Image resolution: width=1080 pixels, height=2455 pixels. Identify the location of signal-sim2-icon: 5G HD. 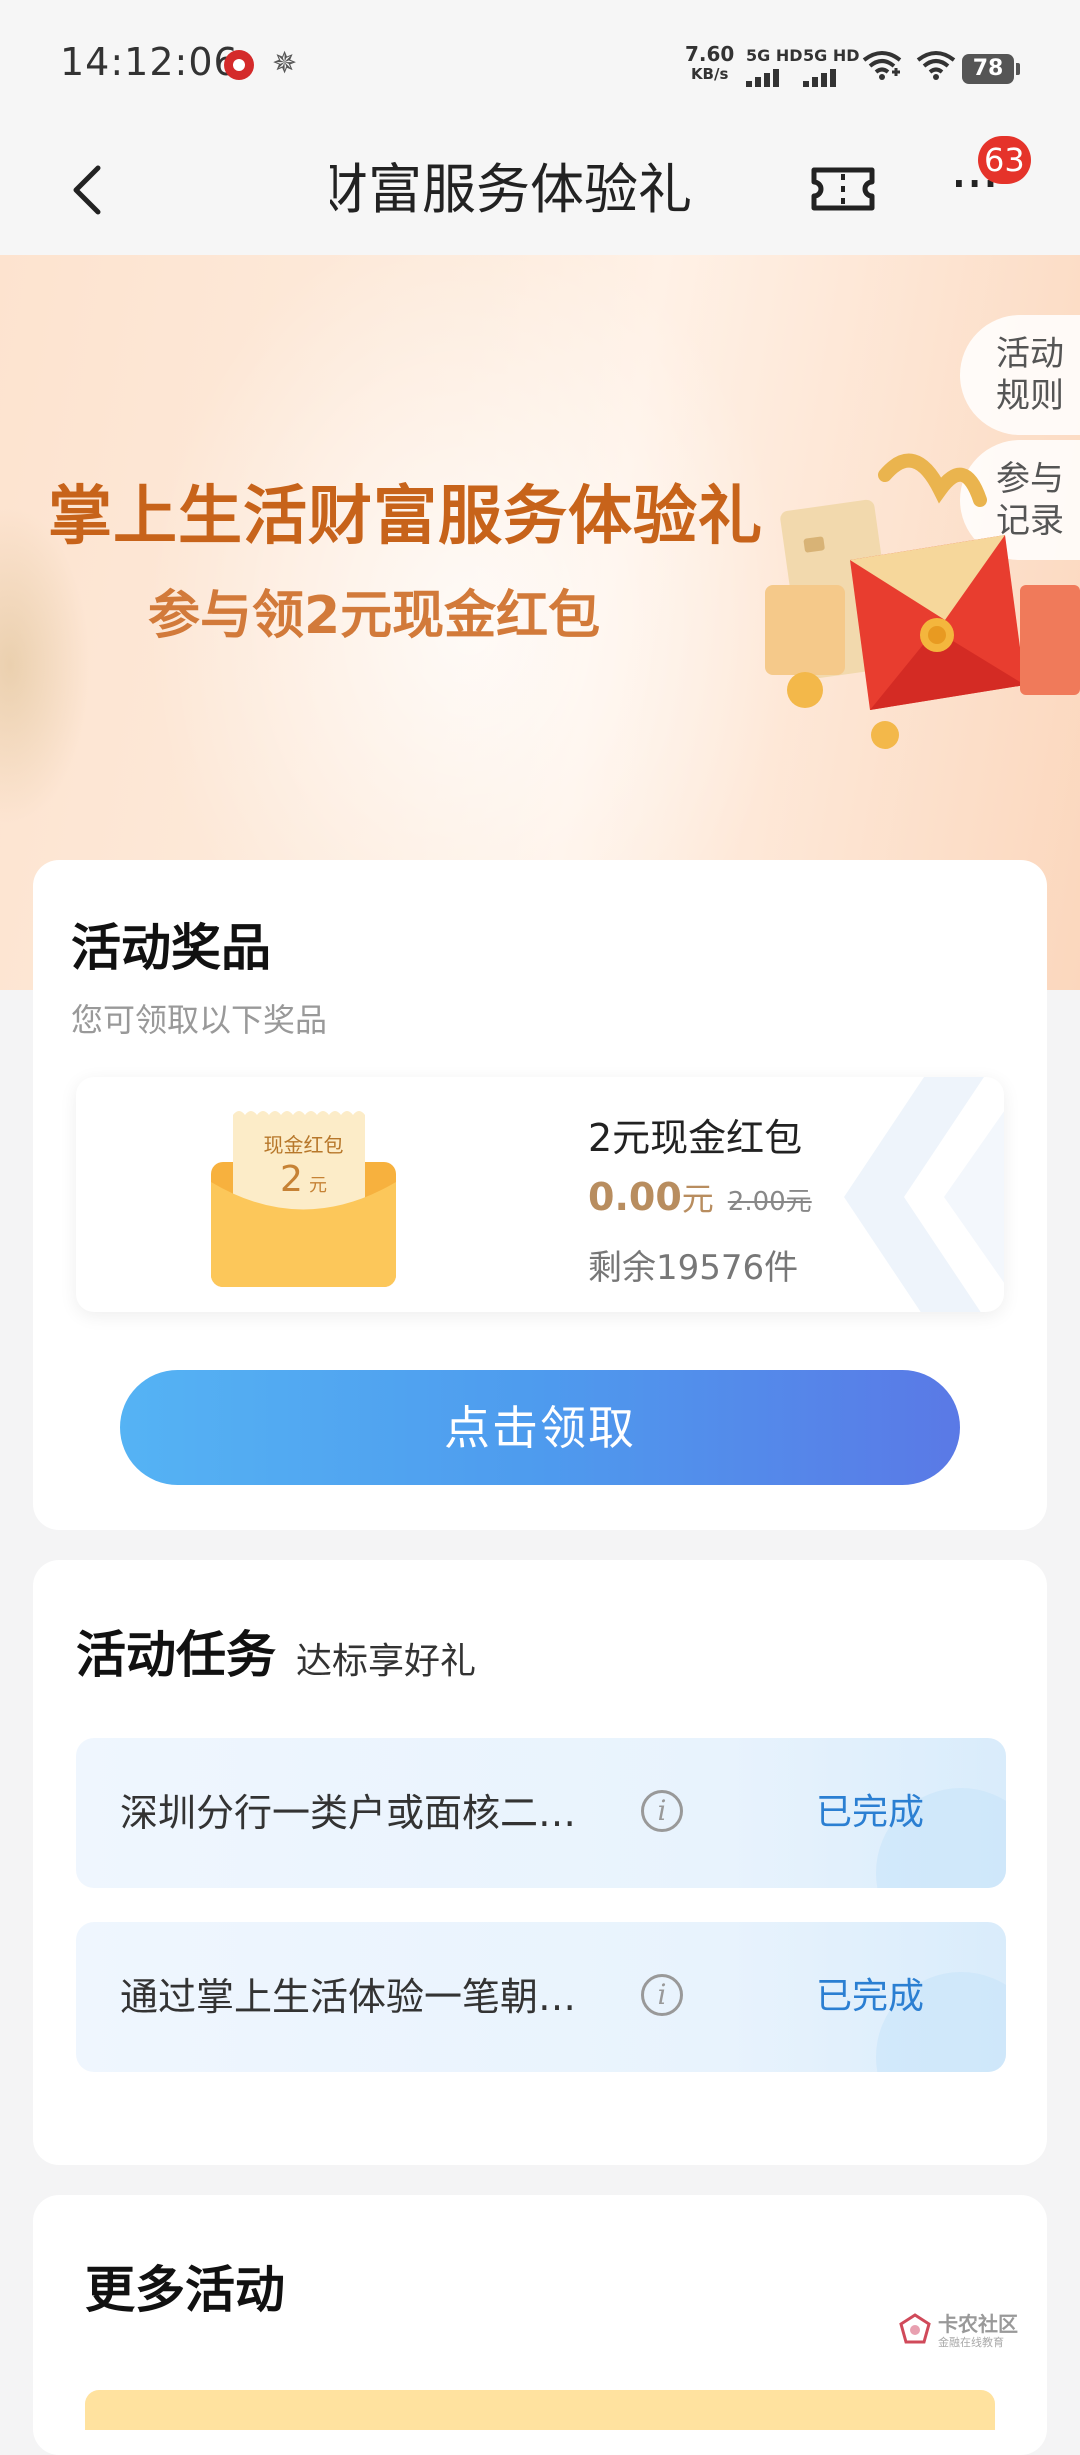
(831, 66).